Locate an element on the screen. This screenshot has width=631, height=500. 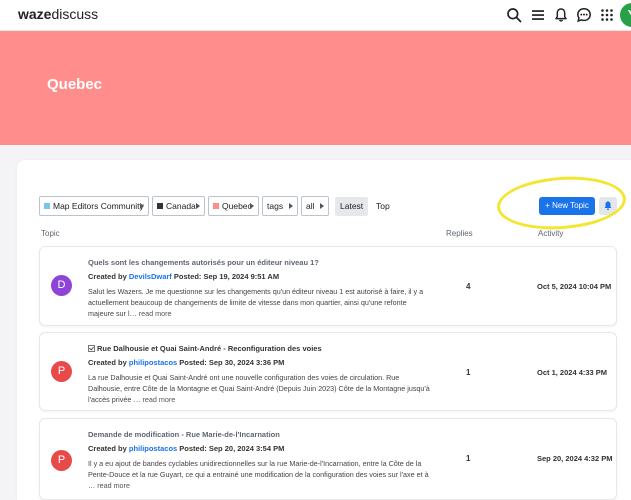
top-header: wazediscuss Y is located at coordinates (315, 15).